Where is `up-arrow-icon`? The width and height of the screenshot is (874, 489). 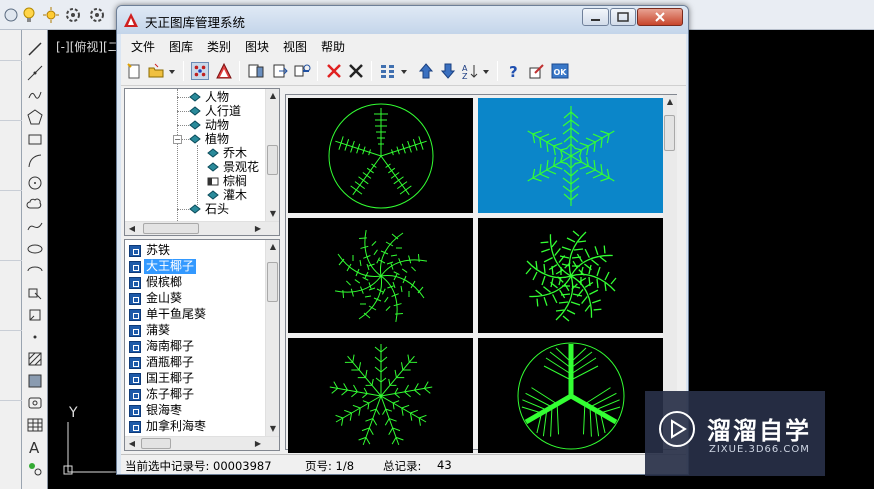
up-arrow-icon is located at coordinates (426, 71).